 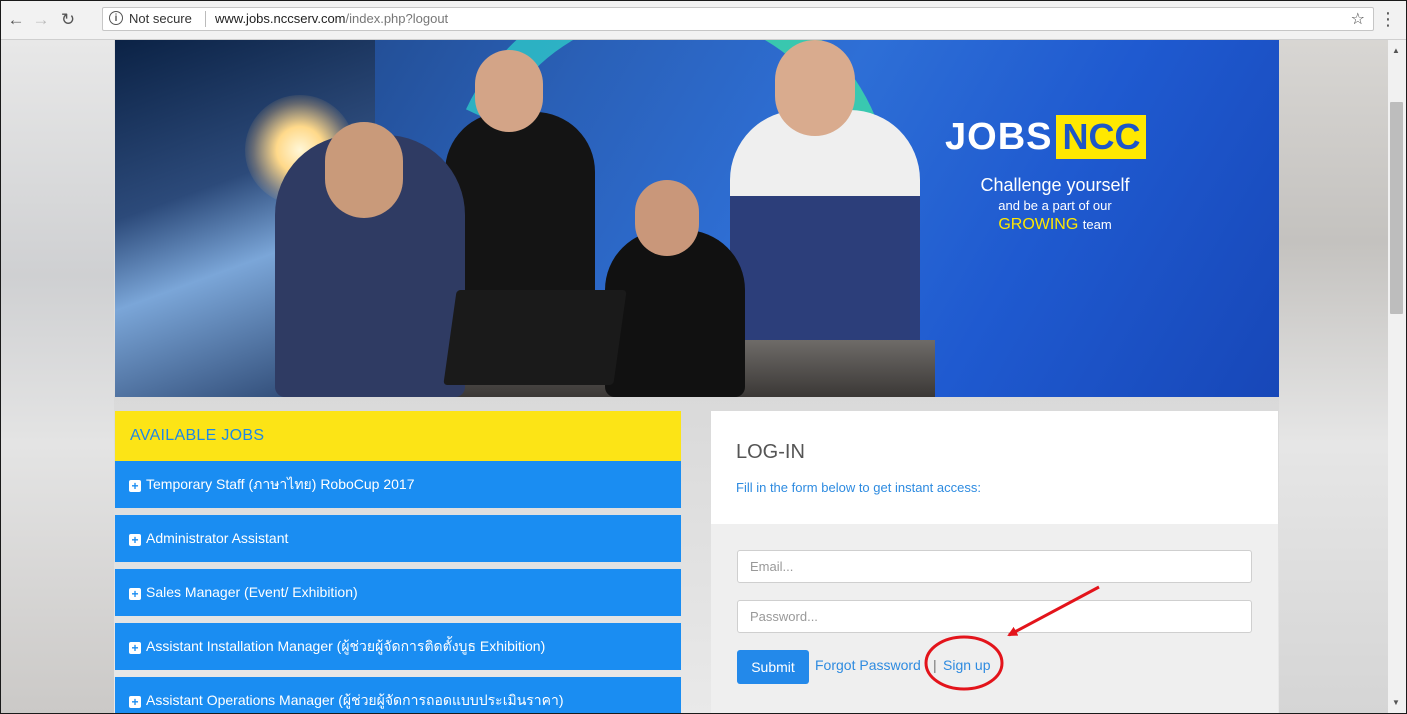 What do you see at coordinates (397, 18) in the screenshot?
I see `url-path: /index.php?logout` at bounding box center [397, 18].